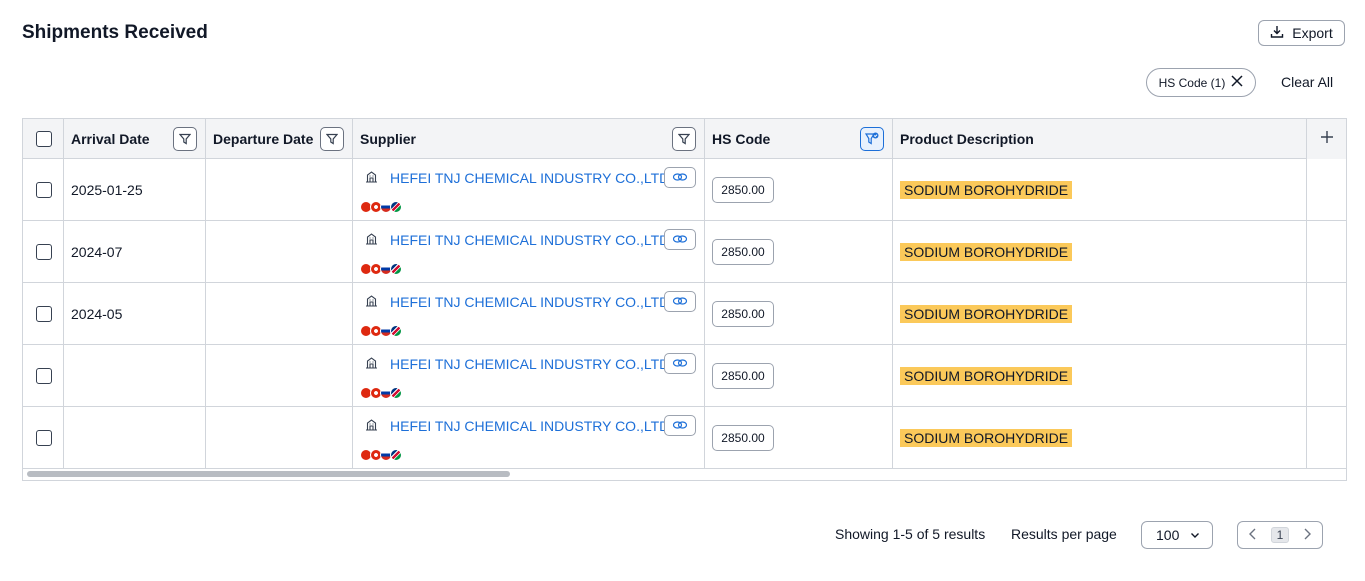  What do you see at coordinates (263, 139) in the screenshot?
I see `column-header-departure-date: Departure Date` at bounding box center [263, 139].